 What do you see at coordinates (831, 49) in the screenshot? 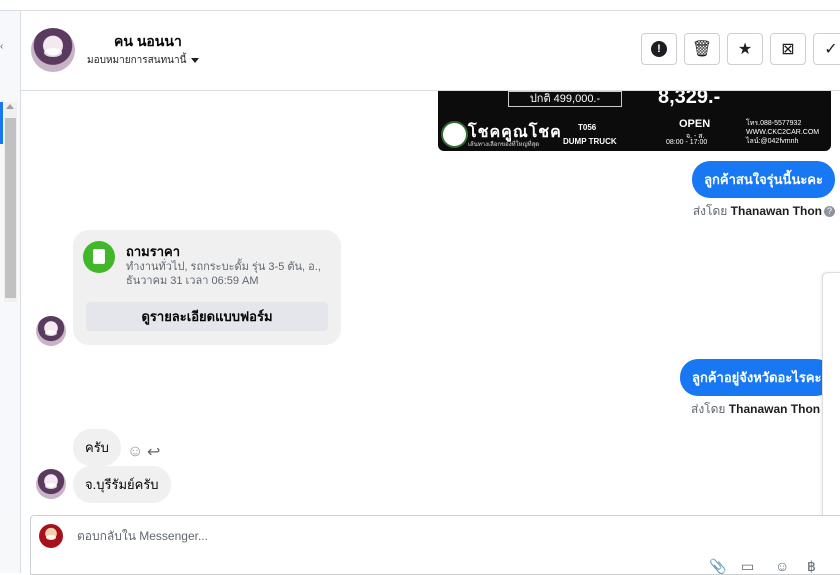
I see `checkmark-icon: ✓` at bounding box center [831, 49].